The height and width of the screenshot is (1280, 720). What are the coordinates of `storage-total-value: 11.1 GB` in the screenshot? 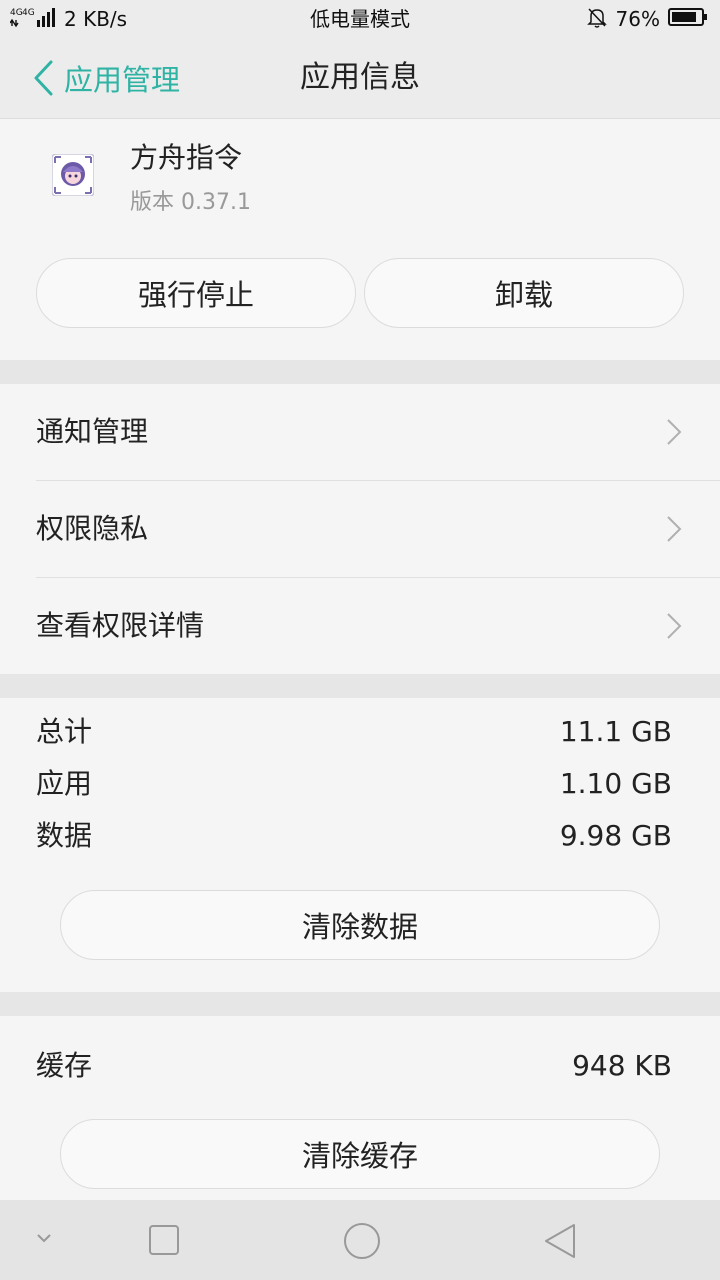 It's located at (615, 731).